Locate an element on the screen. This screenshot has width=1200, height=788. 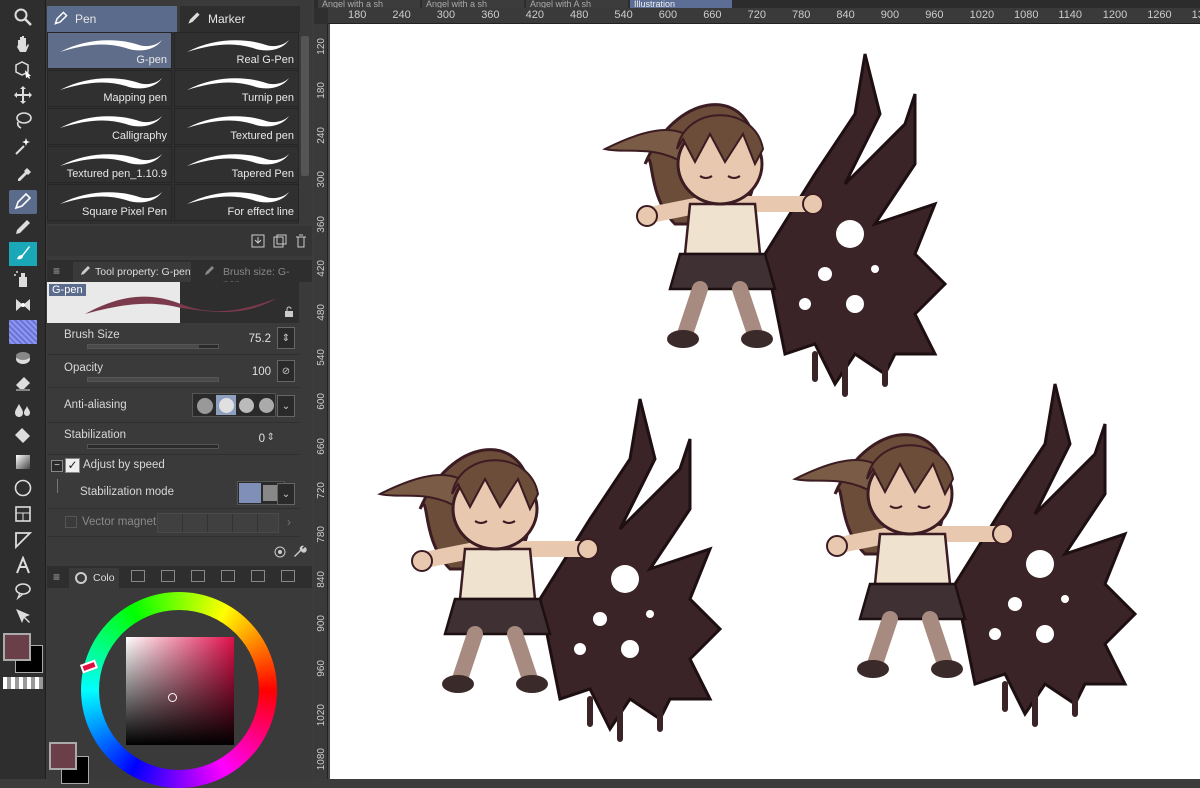
hand-tool is located at coordinates (23, 45).